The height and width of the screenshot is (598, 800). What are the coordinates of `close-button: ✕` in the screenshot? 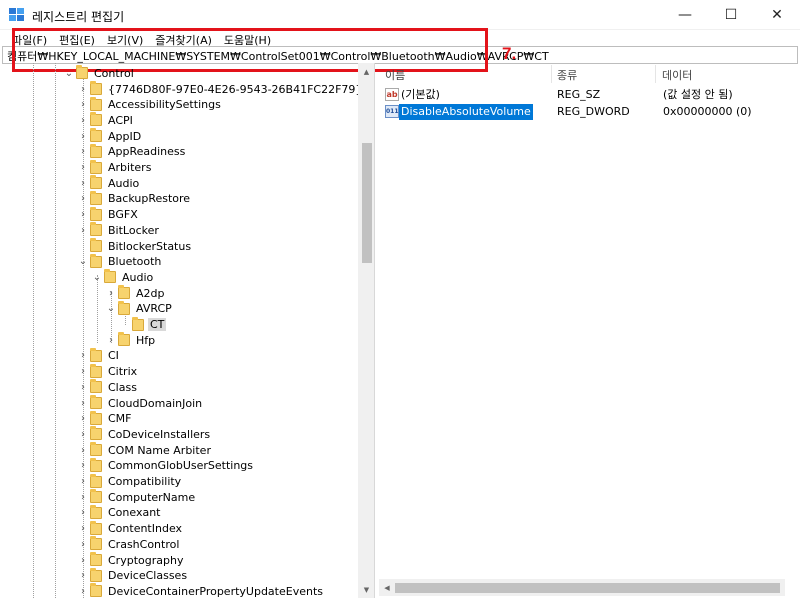 It's located at (777, 15).